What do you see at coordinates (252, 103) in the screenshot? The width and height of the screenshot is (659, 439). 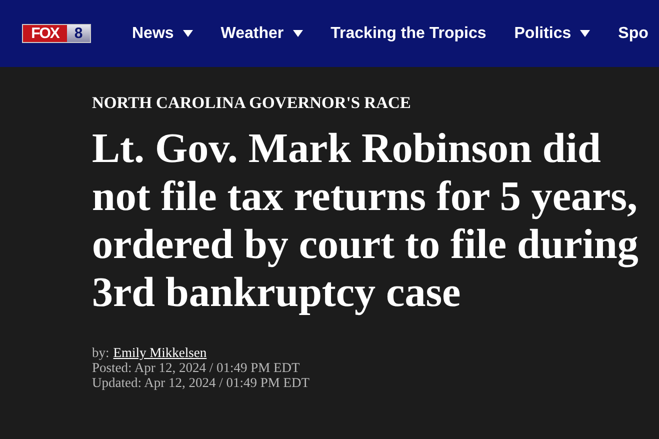 I see `section-label: NORTH CAROLINA GOVERNOR'S RACE` at bounding box center [252, 103].